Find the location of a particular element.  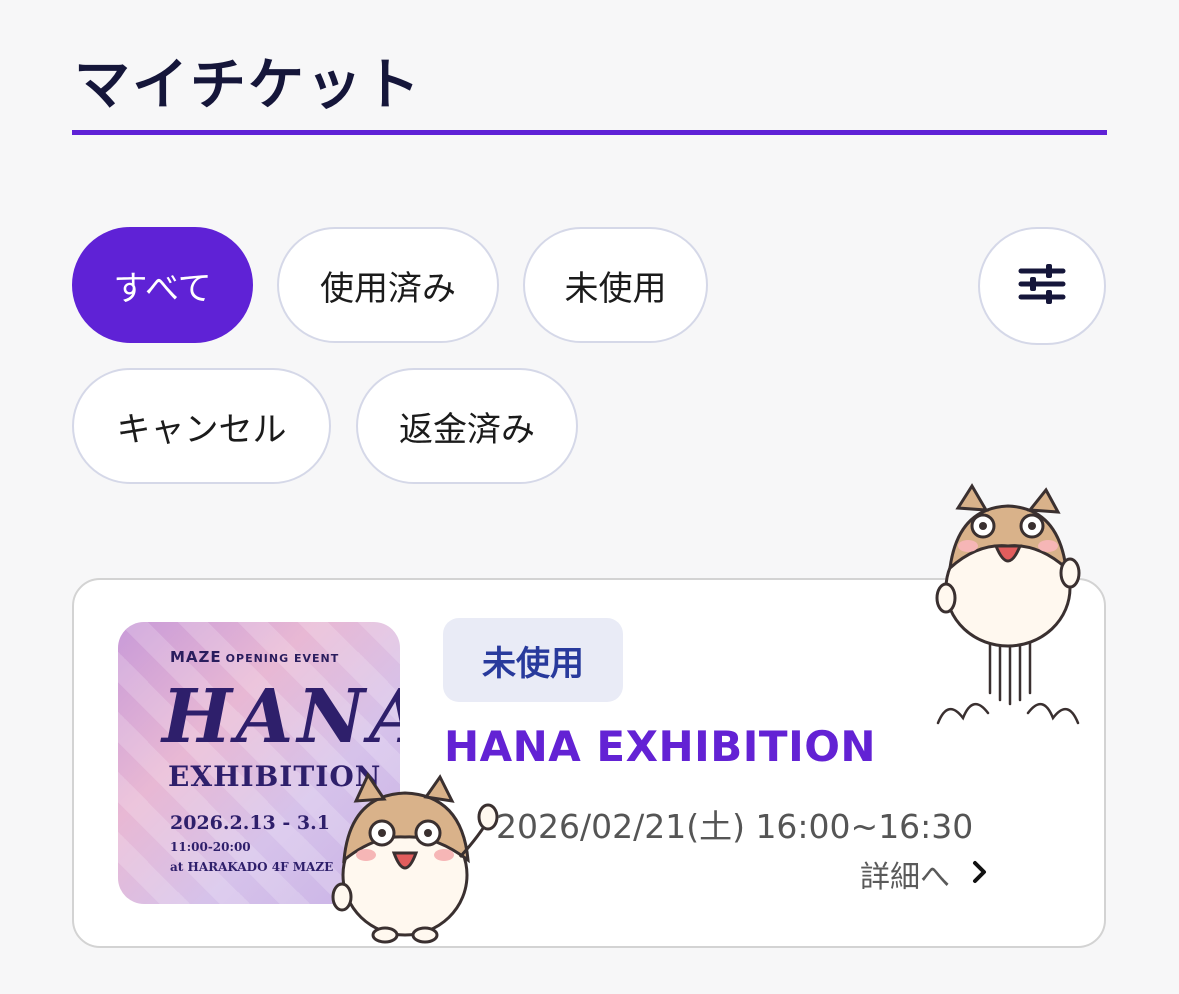

thumbnail-headline: HANA is located at coordinates (281, 717).